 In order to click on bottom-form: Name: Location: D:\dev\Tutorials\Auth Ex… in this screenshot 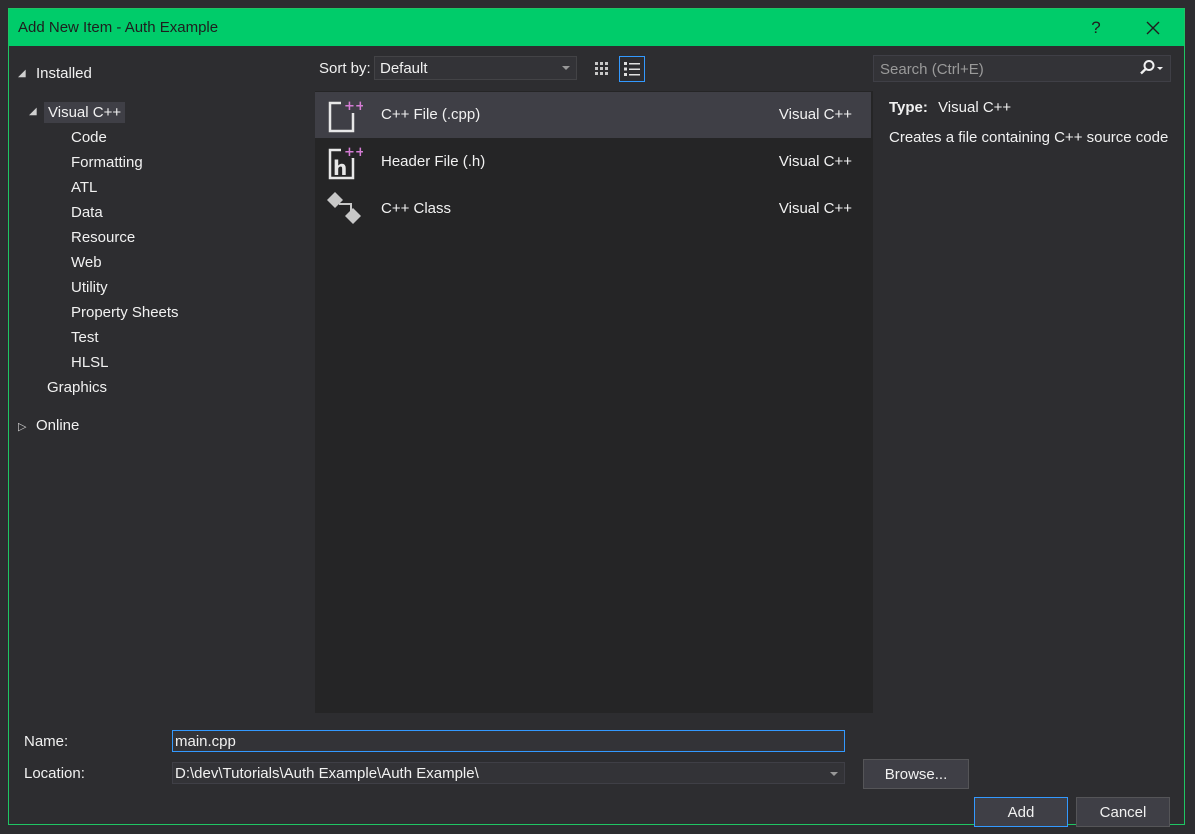, I will do `click(596, 772)`.